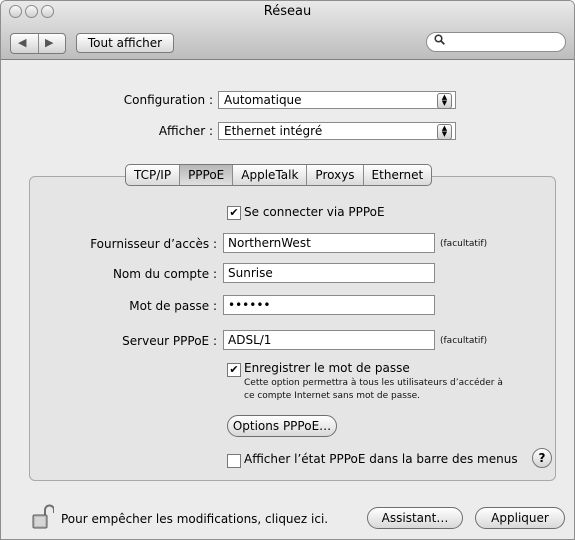 The height and width of the screenshot is (540, 575). Describe the element at coordinates (542, 458) in the screenshot. I see `help-button: ?` at that location.